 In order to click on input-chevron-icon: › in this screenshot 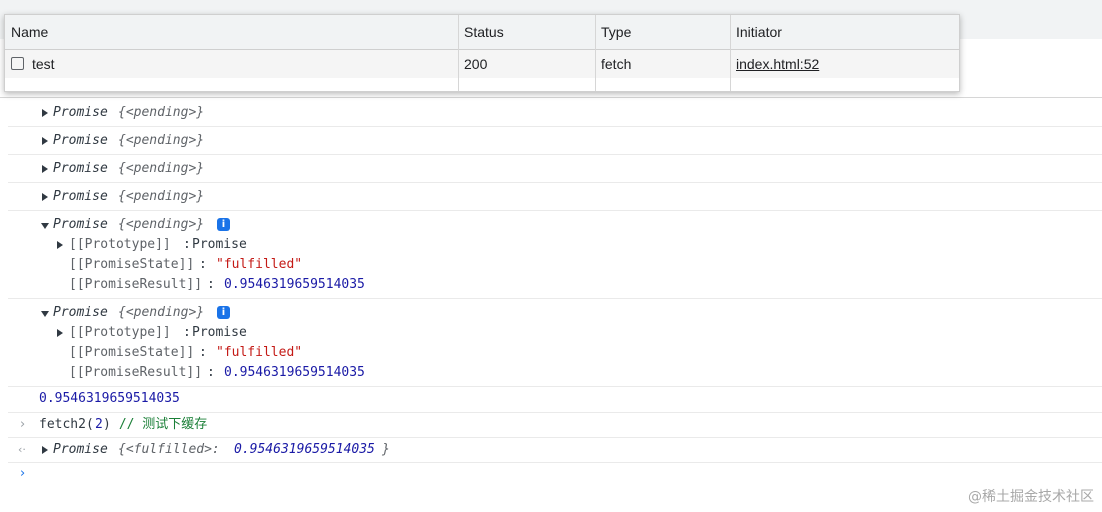, I will do `click(23, 424)`.